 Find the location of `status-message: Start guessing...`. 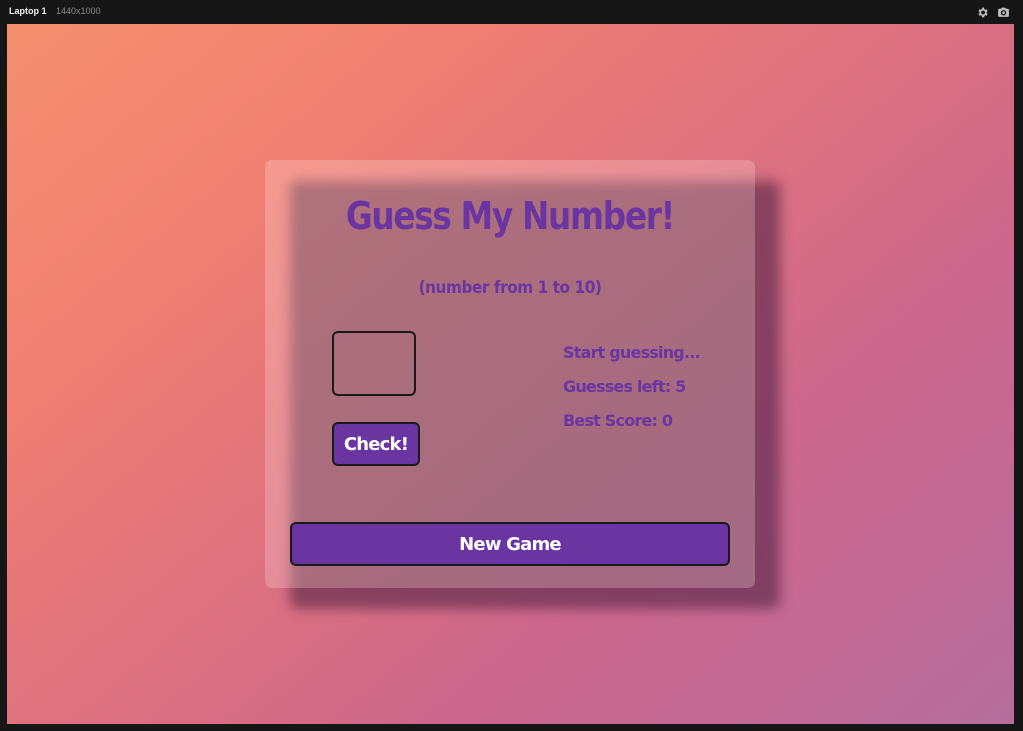

status-message: Start guessing... is located at coordinates (632, 352).